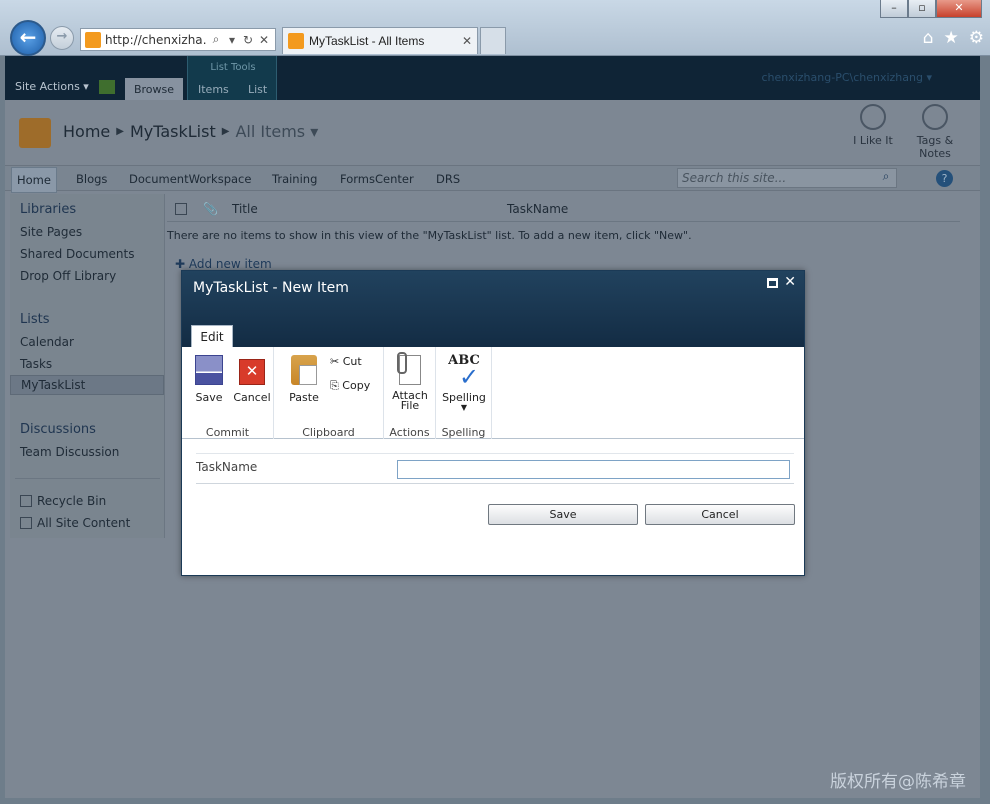  What do you see at coordinates (223, 264) in the screenshot?
I see `add-new-item-link: ✚ Add new item` at bounding box center [223, 264].